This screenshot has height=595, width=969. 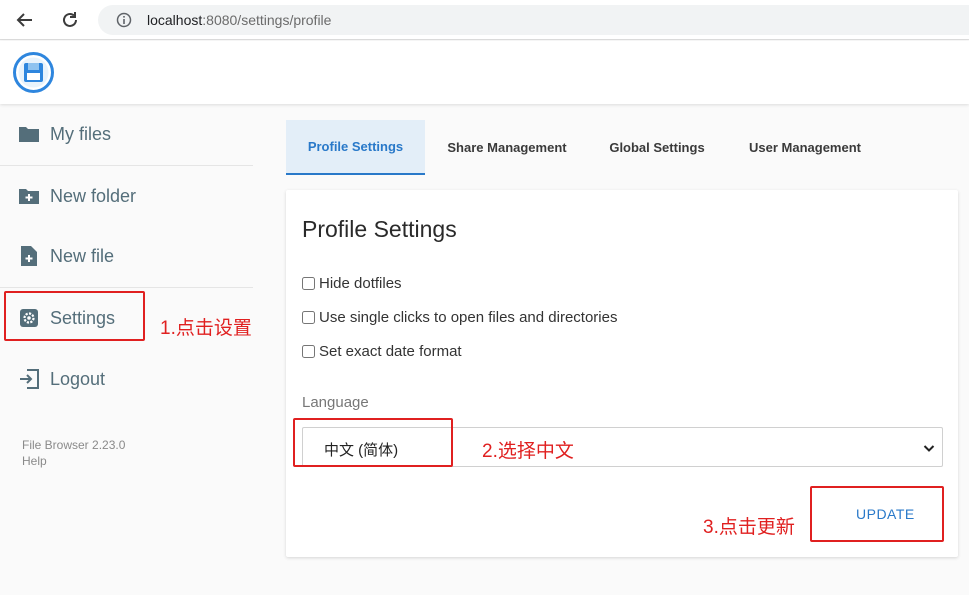 What do you see at coordinates (507, 147) in the screenshot?
I see `tab-share-management: Share Management` at bounding box center [507, 147].